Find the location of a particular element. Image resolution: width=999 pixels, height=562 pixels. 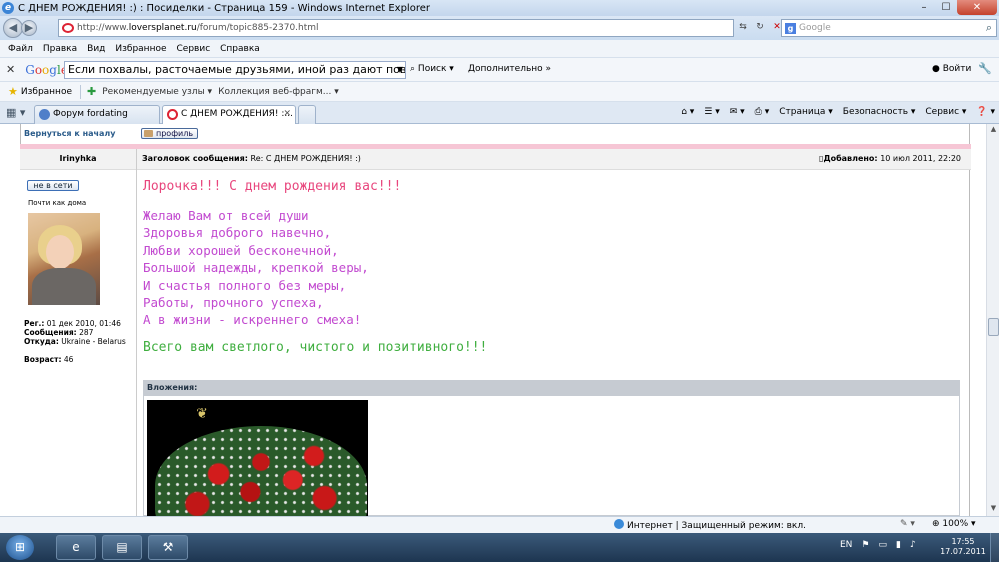

web-slice-gallery-link: Коллекция веб-фрагм... ▾ is located at coordinates (278, 92).